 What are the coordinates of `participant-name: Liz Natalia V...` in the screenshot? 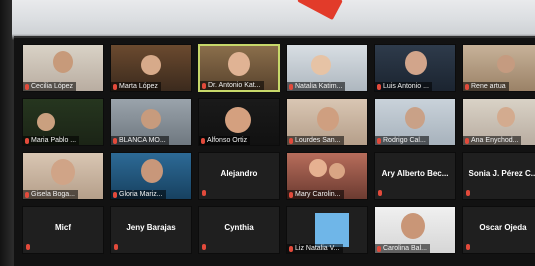 It's located at (315, 248).